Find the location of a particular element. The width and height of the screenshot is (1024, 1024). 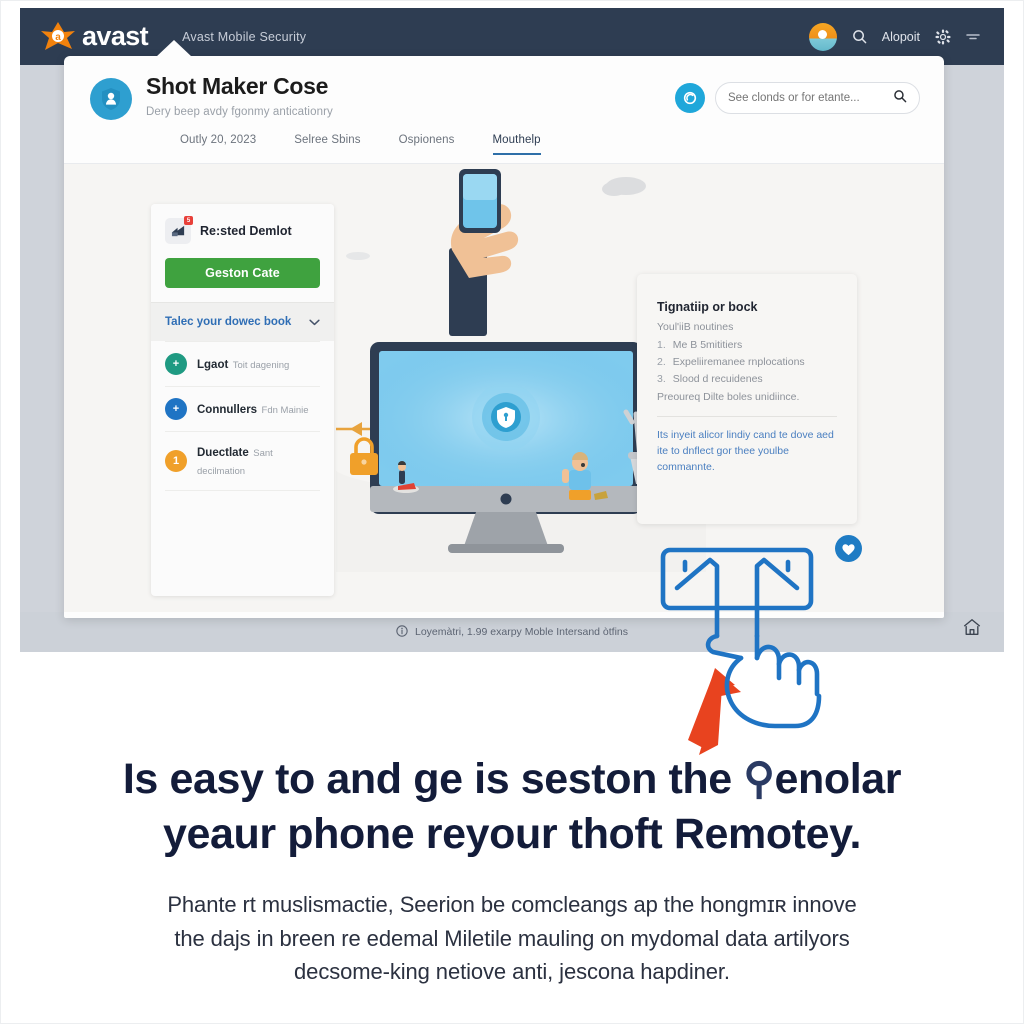

search-input is located at coordinates (810, 98).